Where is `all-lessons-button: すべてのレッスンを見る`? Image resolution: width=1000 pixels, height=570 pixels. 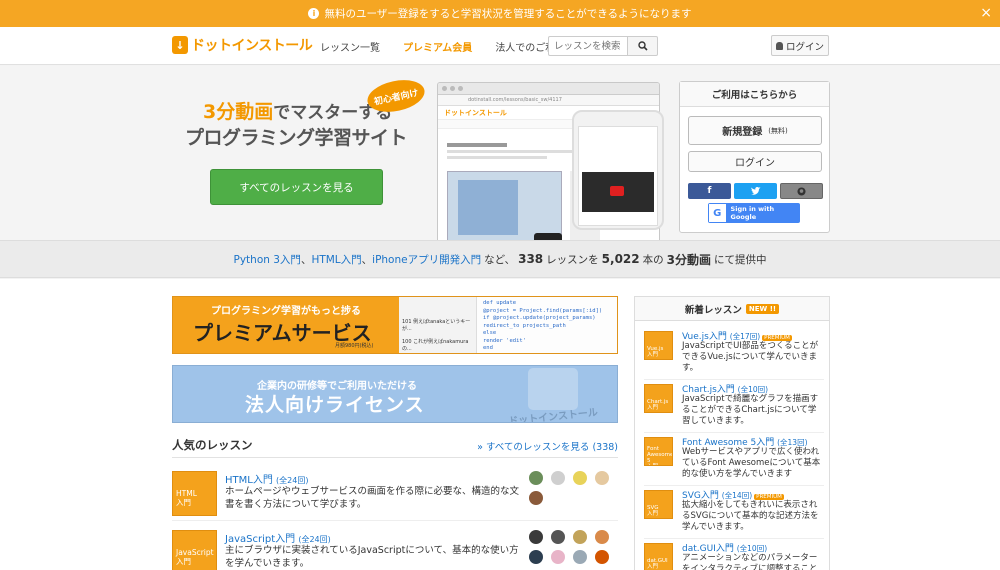 all-lessons-button: すべてのレッスンを見る is located at coordinates (296, 187).